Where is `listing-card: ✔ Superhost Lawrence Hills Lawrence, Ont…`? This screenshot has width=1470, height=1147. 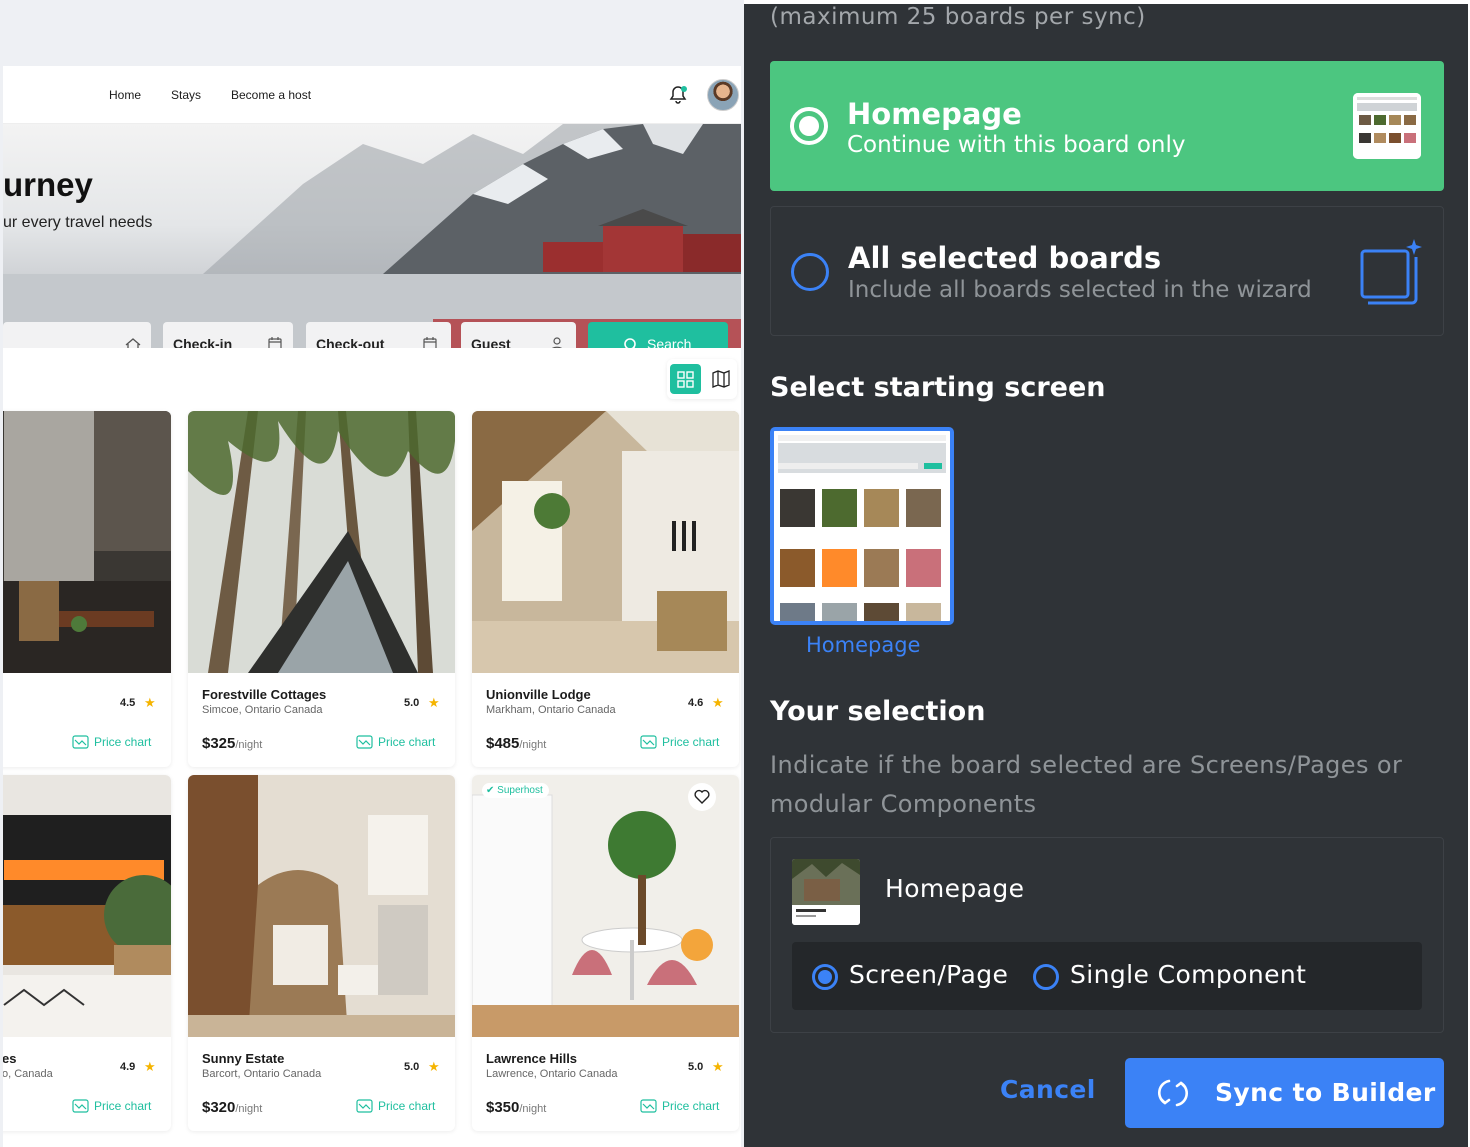 listing-card: ✔ Superhost Lawrence Hills Lawrence, Ont… is located at coordinates (605, 953).